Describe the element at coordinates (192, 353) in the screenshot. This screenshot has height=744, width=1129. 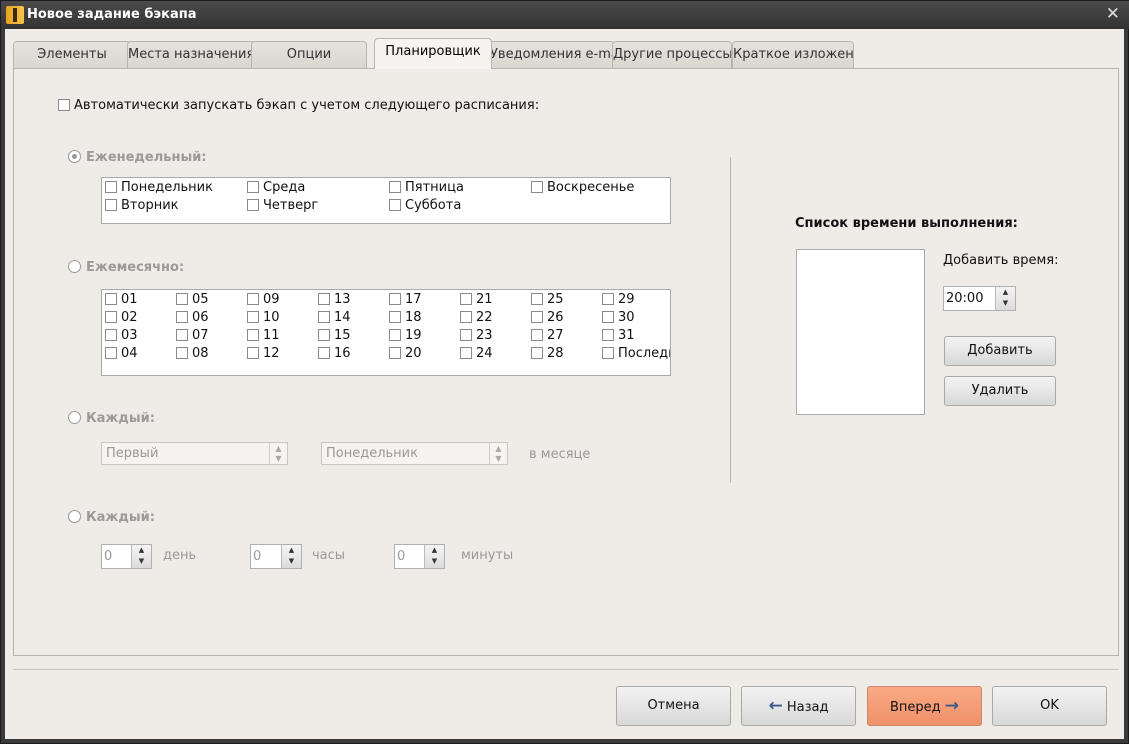
I see `month-day-checkbox: 08` at that location.